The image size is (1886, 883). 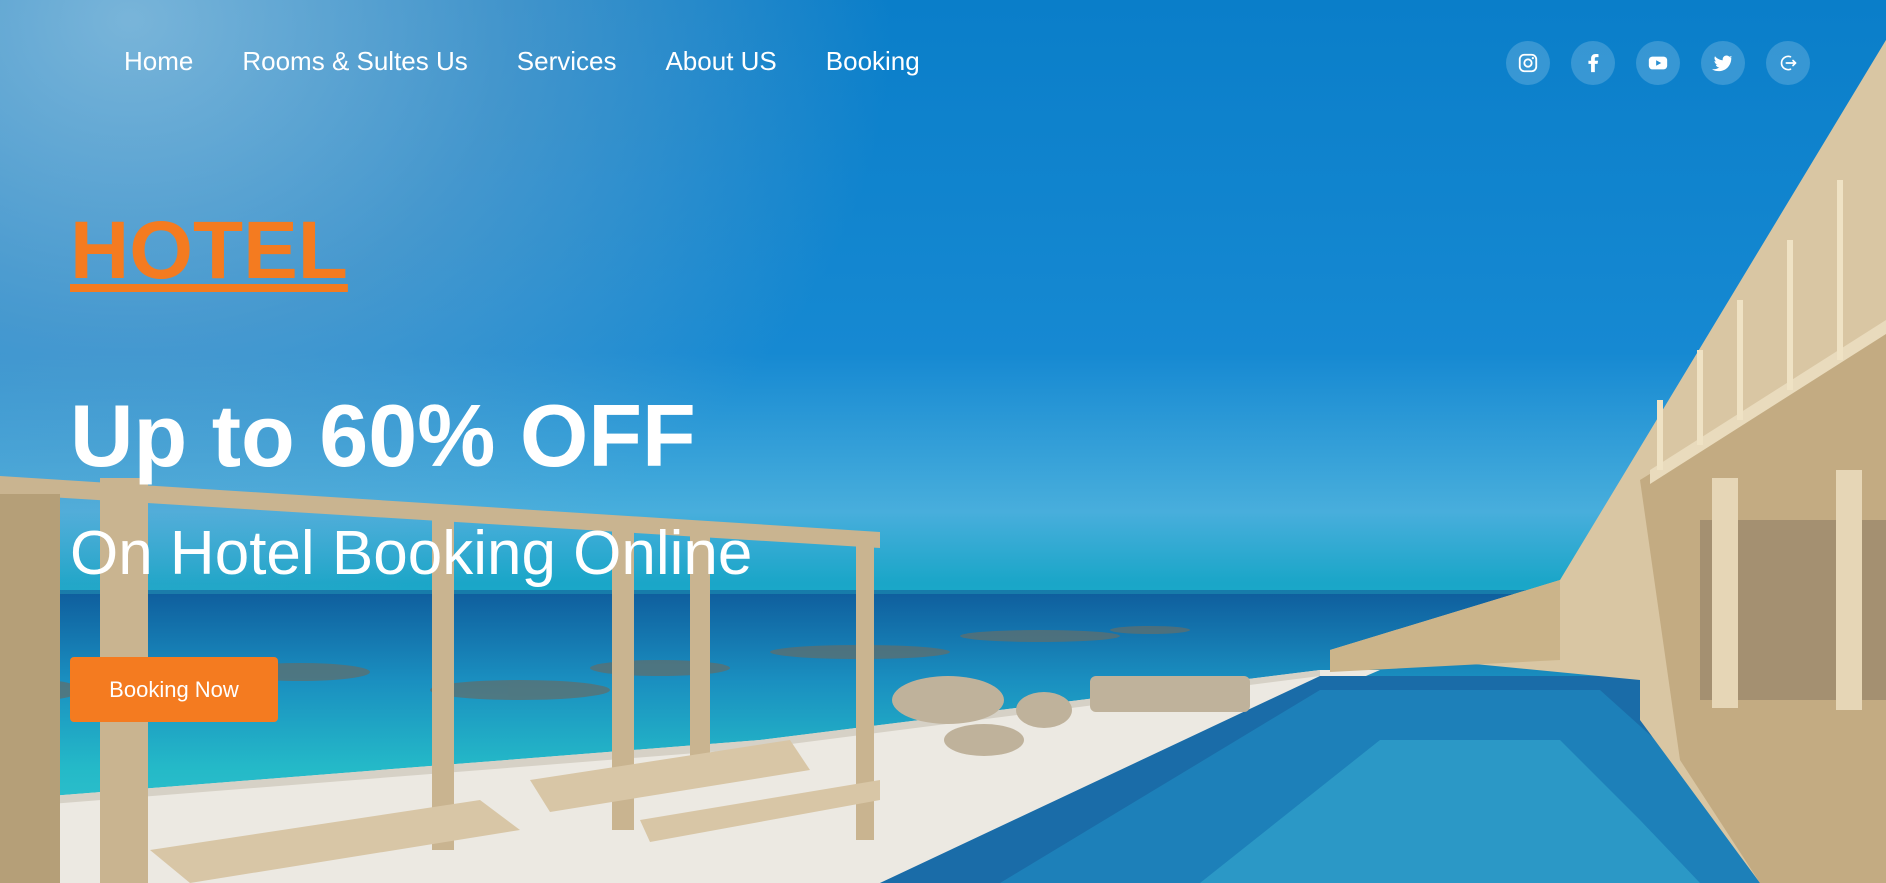 I want to click on twitter-button, so click(x=1723, y=63).